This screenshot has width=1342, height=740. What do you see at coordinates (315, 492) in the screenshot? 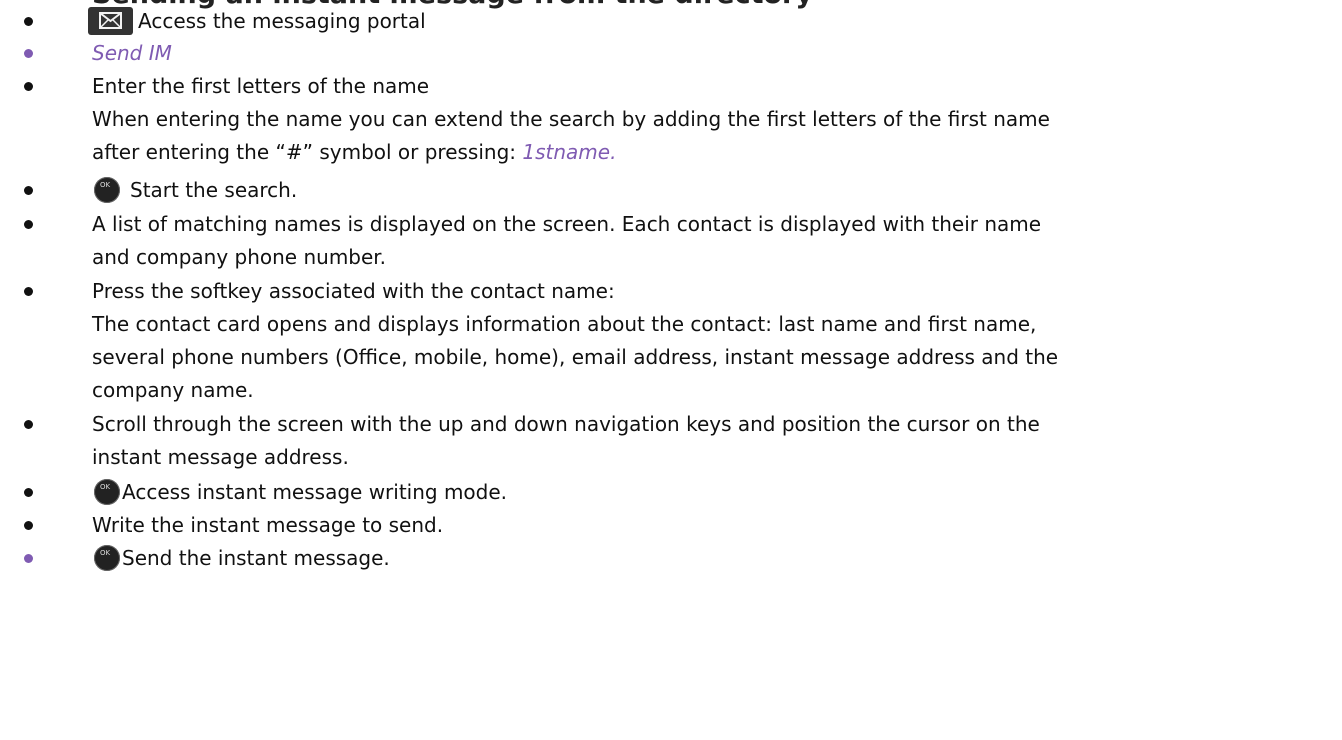
I see `writing-mode-text: Access instant message writing mode.` at bounding box center [315, 492].